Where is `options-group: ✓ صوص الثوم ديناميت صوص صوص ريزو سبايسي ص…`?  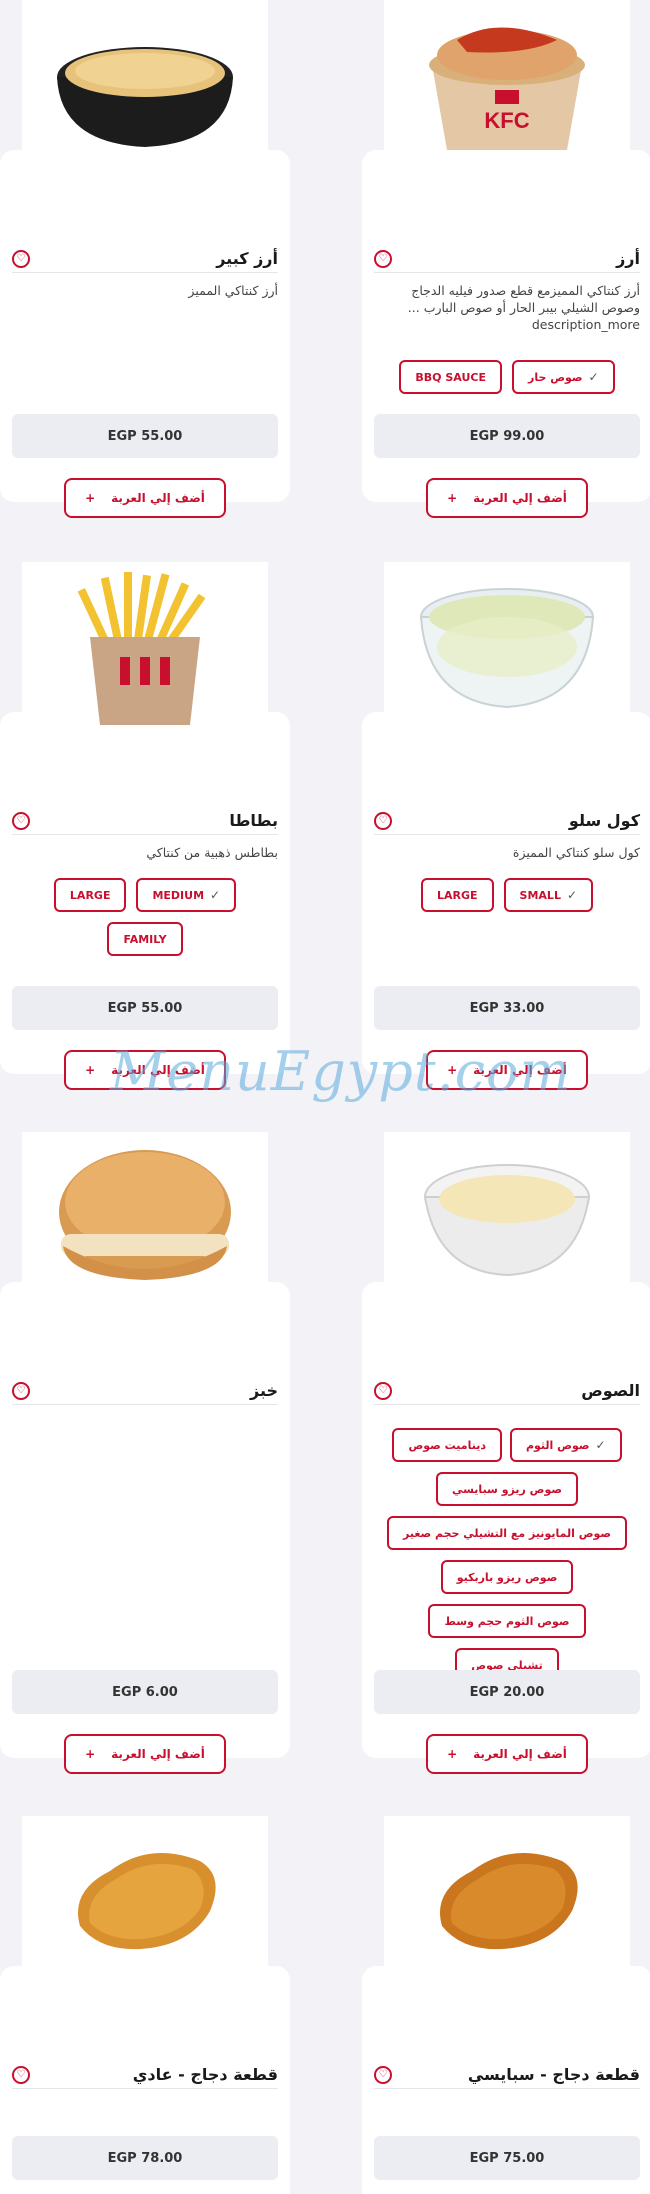 options-group: ✓ صوص الثوم ديناميت صوص صوص ريزو سبايسي ص… is located at coordinates (507, 1555).